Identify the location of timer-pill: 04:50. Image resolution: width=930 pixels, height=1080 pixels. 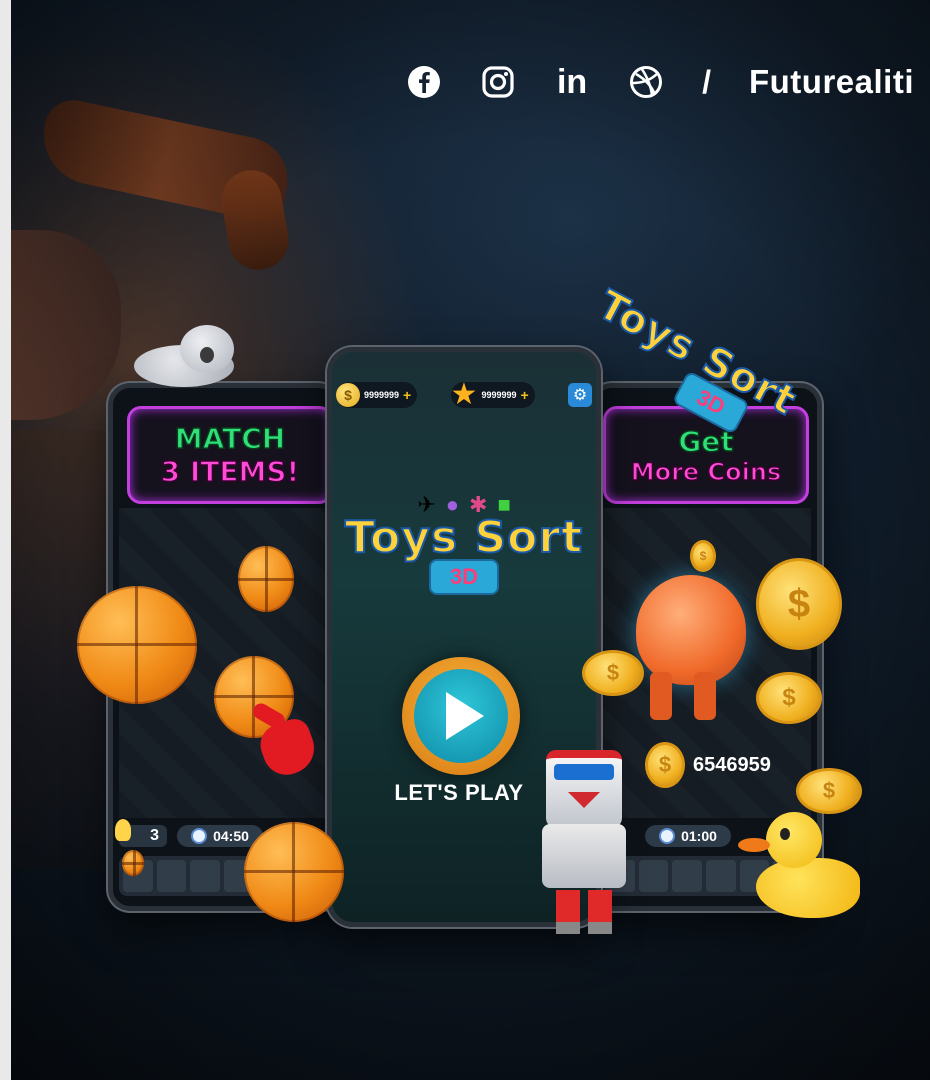
(220, 836).